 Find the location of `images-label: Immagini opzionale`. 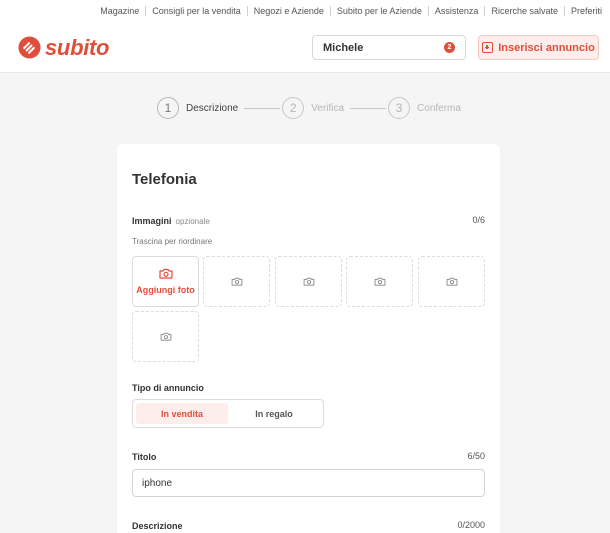

images-label: Immagini opzionale is located at coordinates (171, 221).